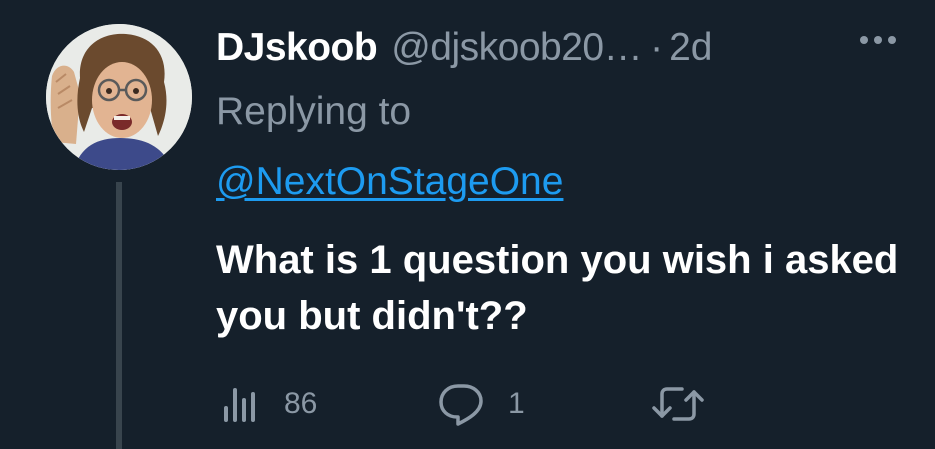 The width and height of the screenshot is (935, 449). I want to click on replying-to-link: @NextOnStageOne, so click(389, 182).